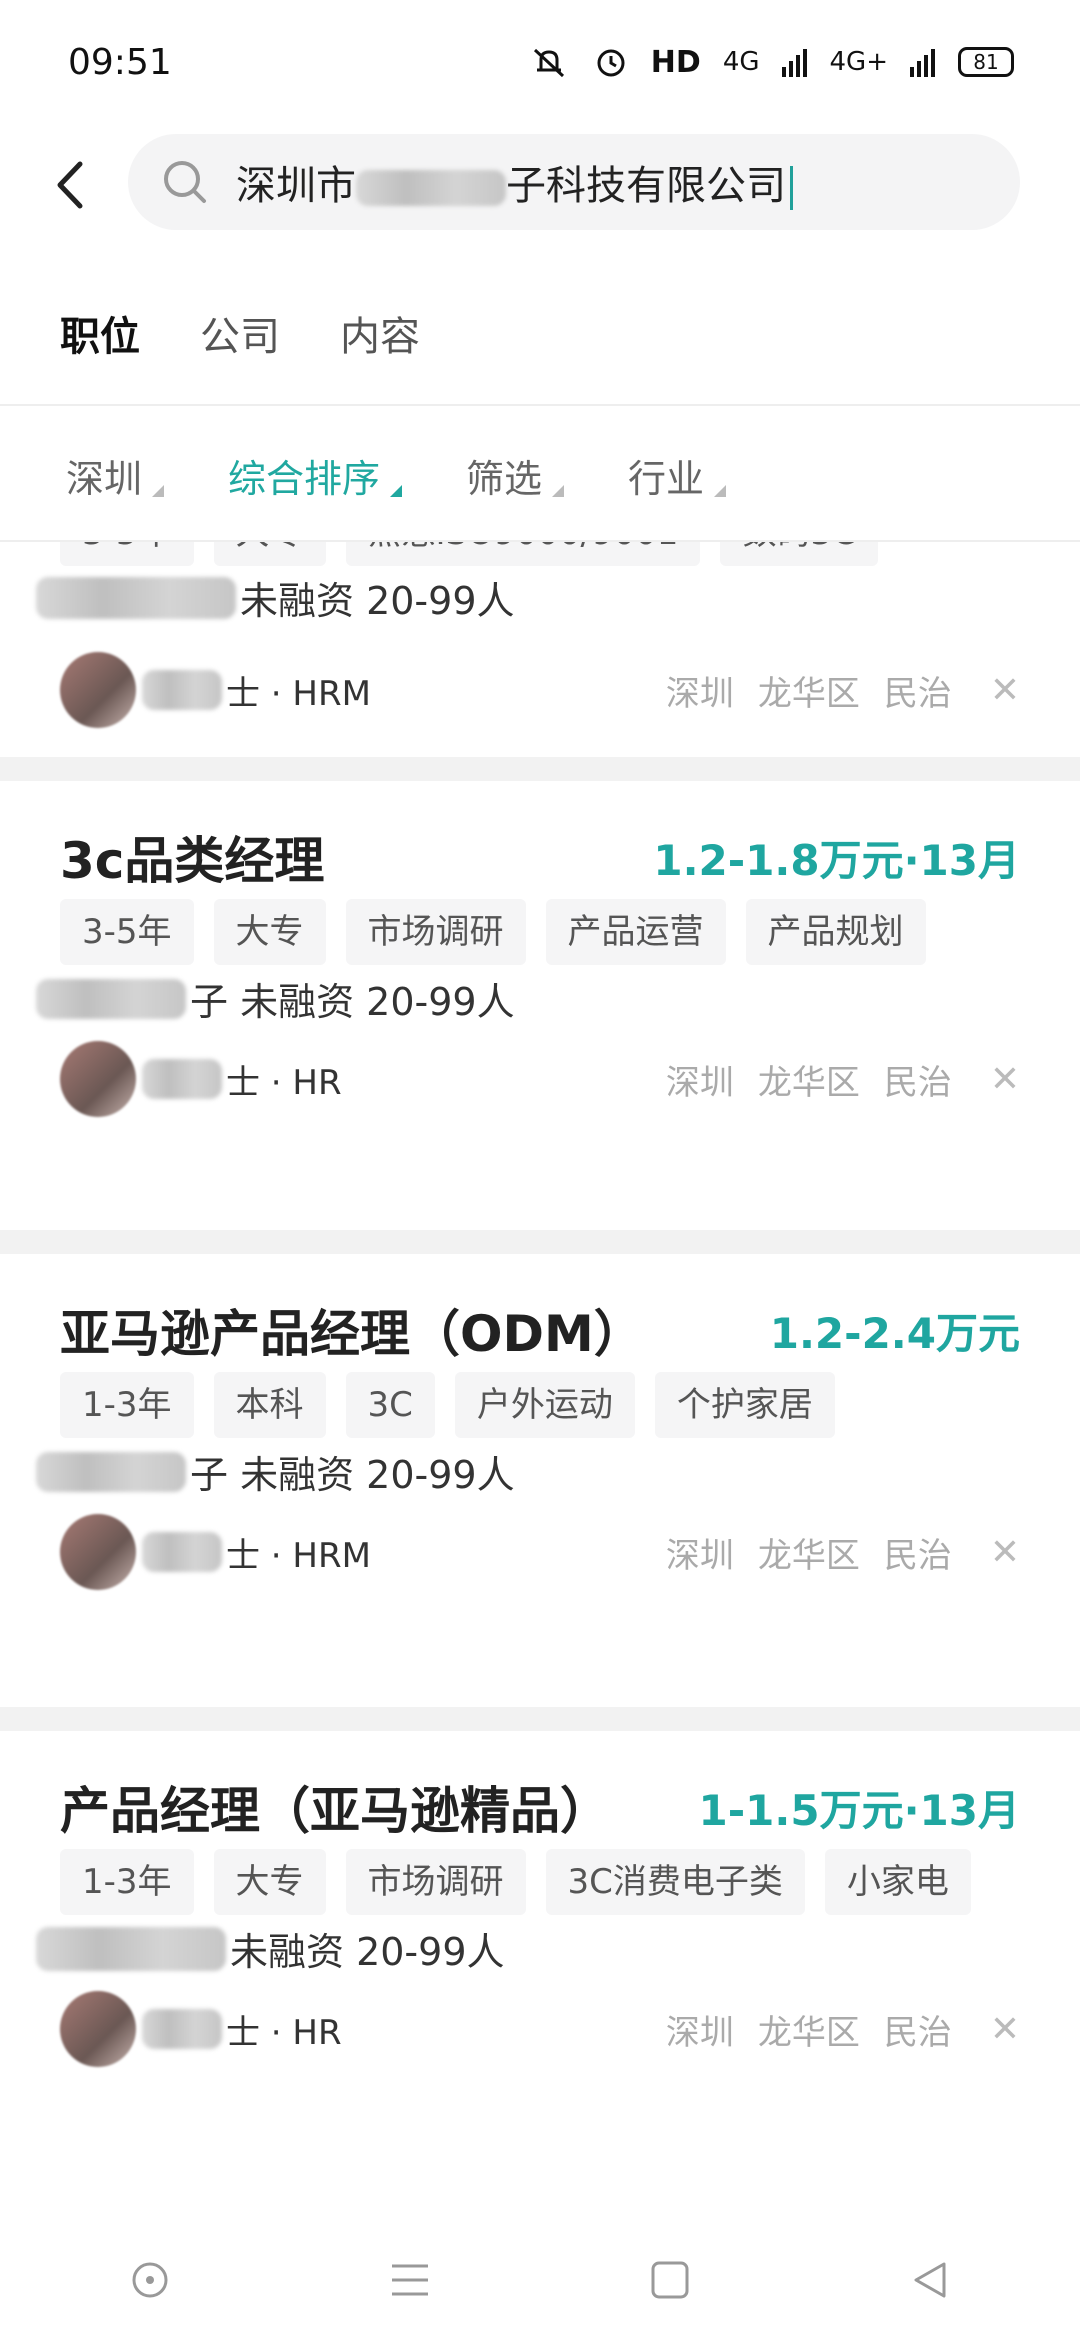 Image resolution: width=1080 pixels, height=2340 pixels. Describe the element at coordinates (515, 475) in the screenshot. I see `filter-screen: 筛选` at that location.